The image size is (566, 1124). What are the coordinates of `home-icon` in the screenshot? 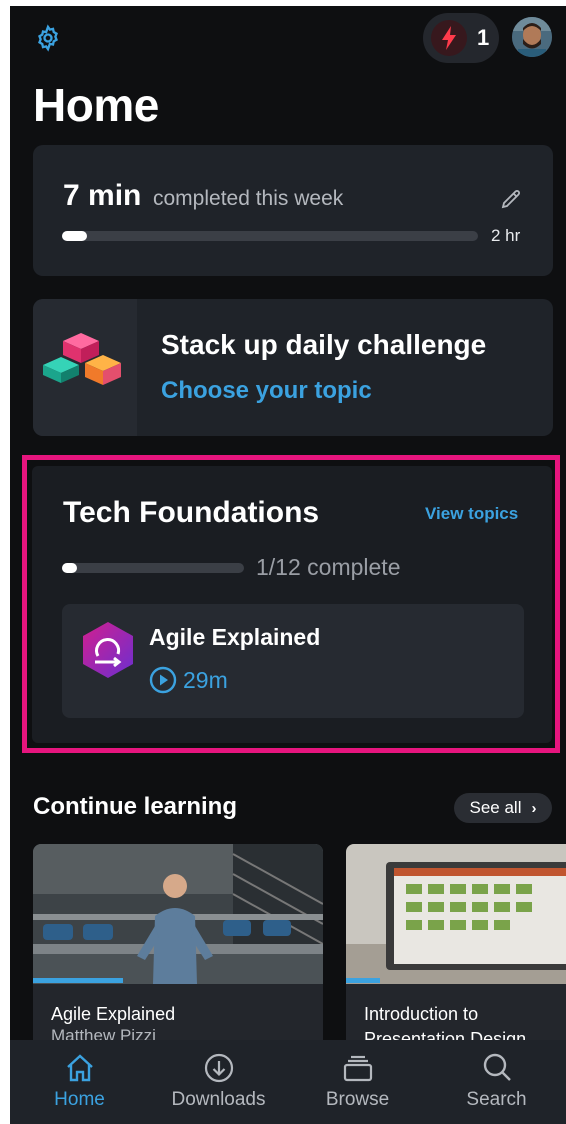 It's located at (80, 1068).